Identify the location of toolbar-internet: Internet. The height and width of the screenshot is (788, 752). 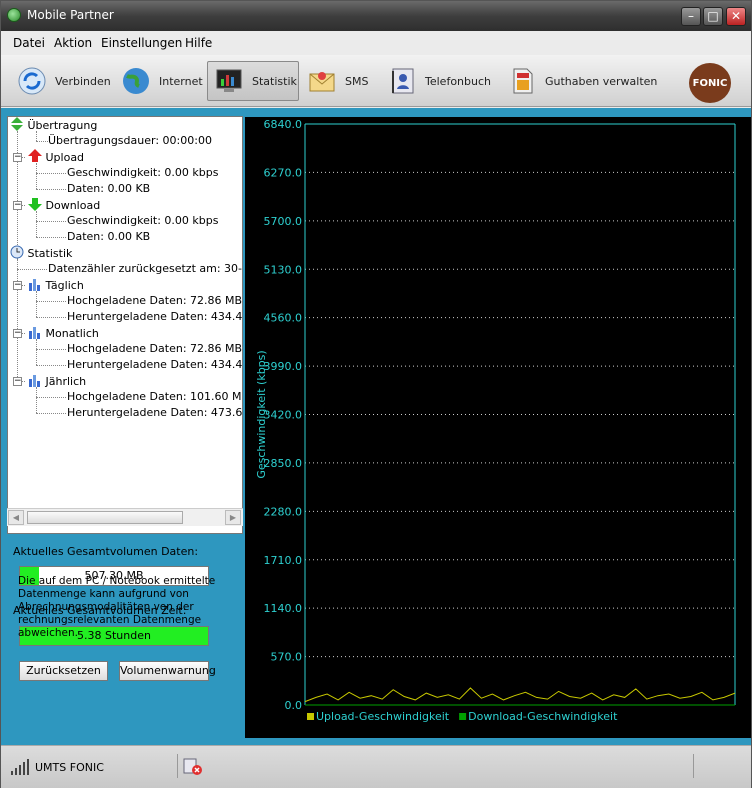
(161, 81).